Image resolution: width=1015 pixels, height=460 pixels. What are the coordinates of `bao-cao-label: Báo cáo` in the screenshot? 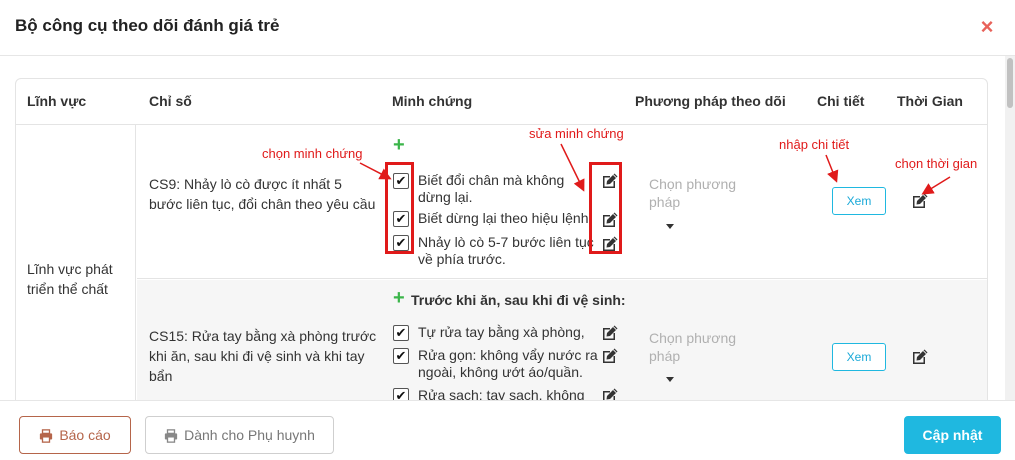 It's located at (85, 435).